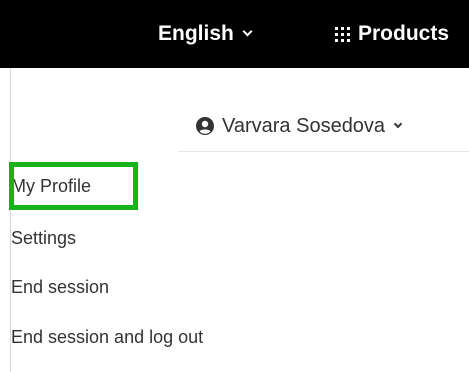 This screenshot has height=372, width=469. Describe the element at coordinates (51, 186) in the screenshot. I see `menu-item-my-profile: My Profile` at that location.